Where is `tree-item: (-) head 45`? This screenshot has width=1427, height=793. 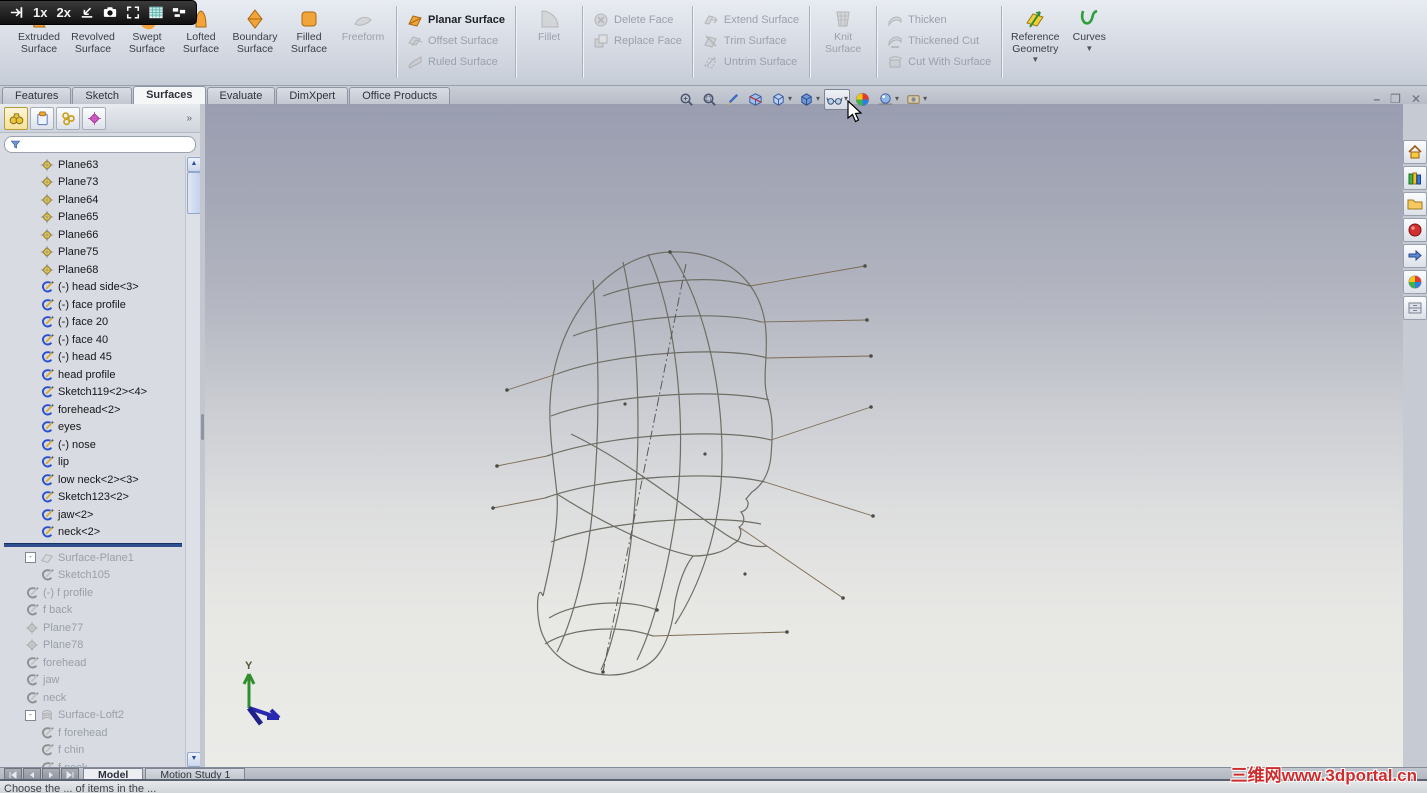
tree-item: (-) head 45 is located at coordinates (93, 358).